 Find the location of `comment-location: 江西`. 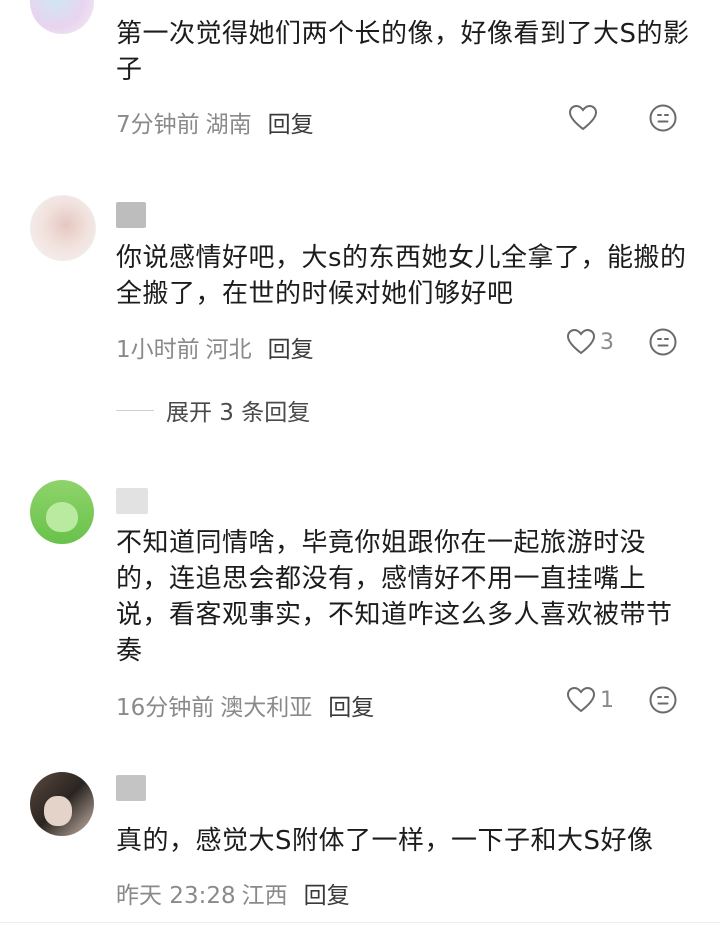

comment-location: 江西 is located at coordinates (264, 896).